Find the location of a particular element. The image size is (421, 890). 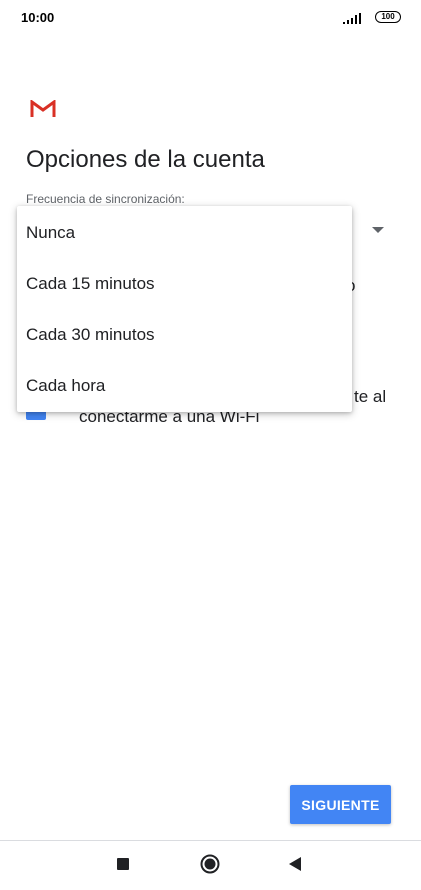

gmail-logo is located at coordinates (43, 108).